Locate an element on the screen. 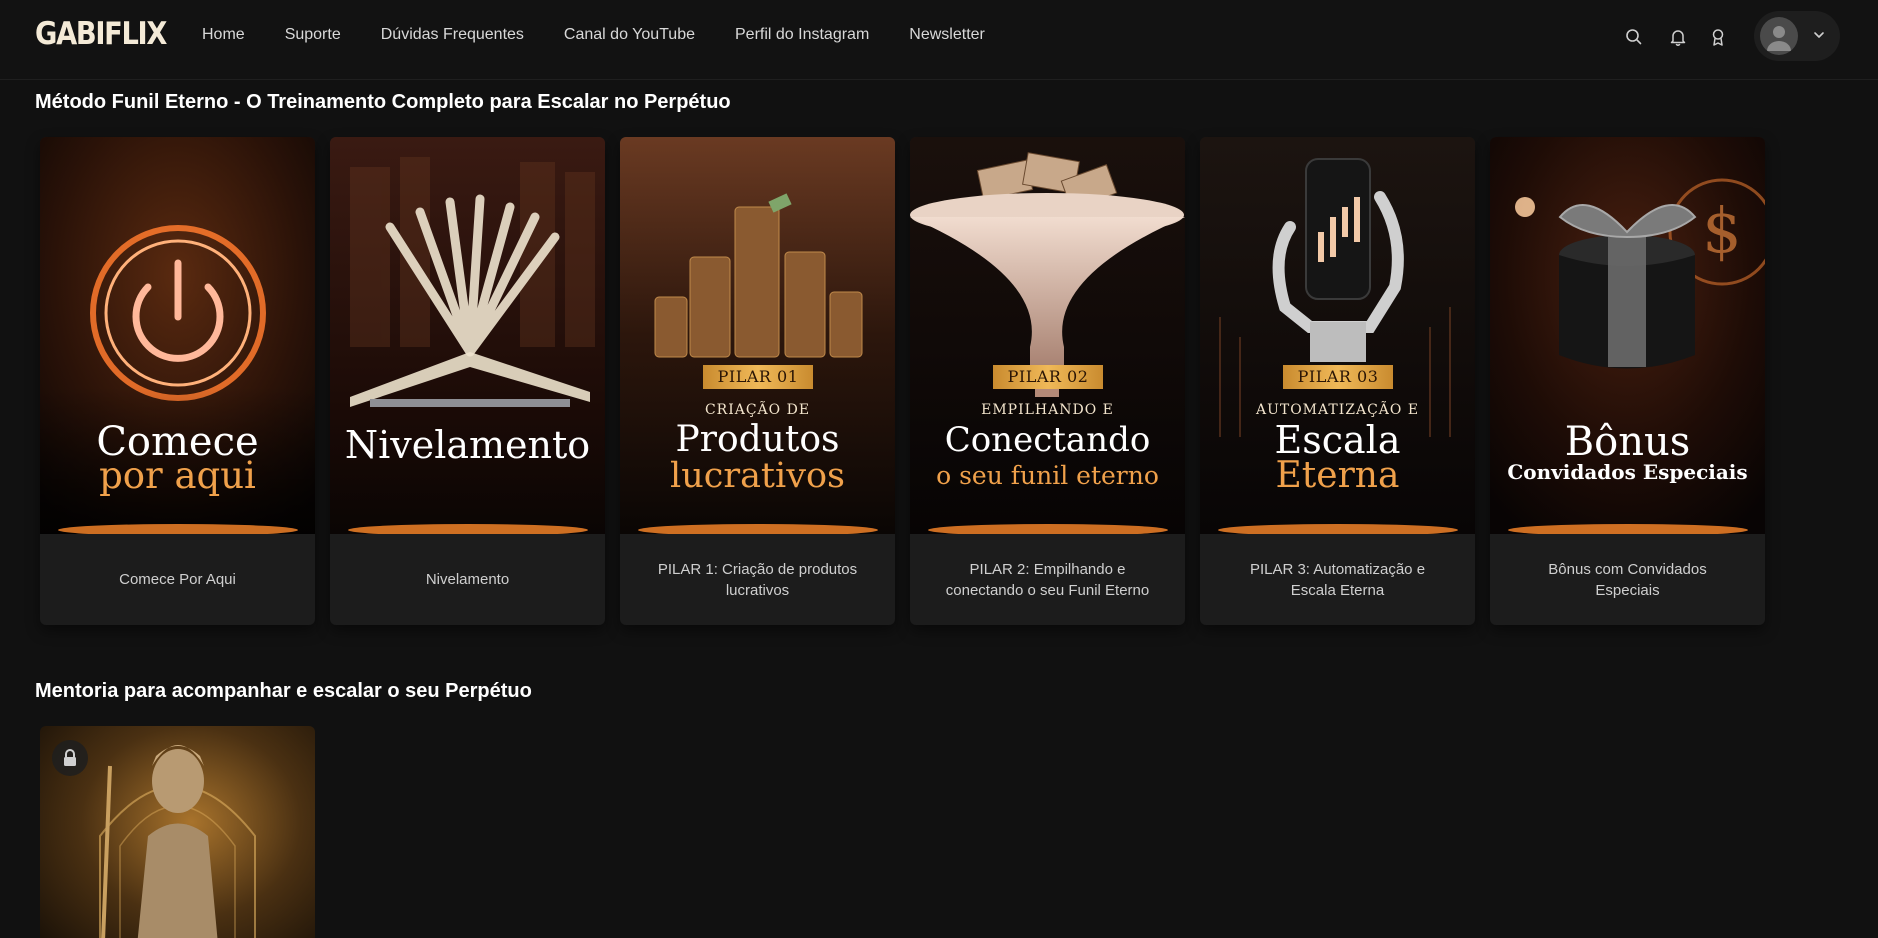 The image size is (1878, 938). card-caption: Bônus com Convidados Especiais is located at coordinates (1627, 579).